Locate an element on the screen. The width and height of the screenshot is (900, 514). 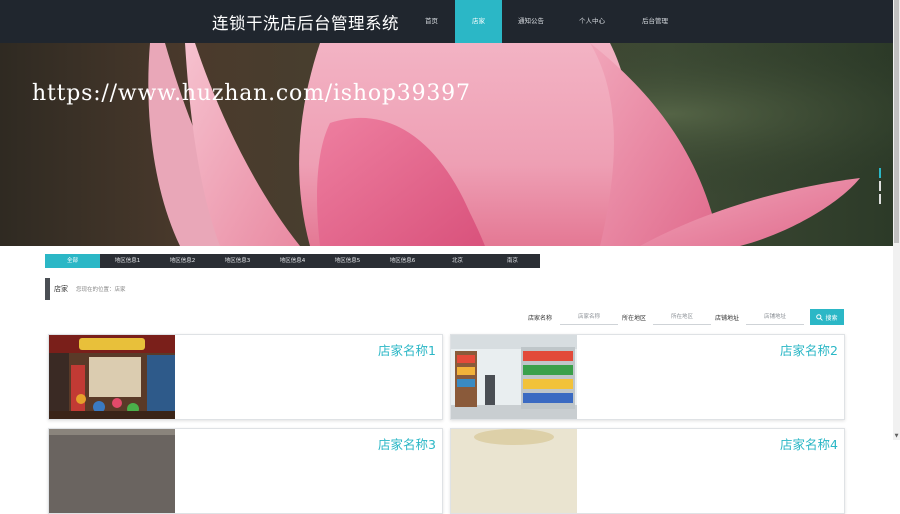
filter-tab-region3: 地区信息3 is located at coordinates (237, 261).